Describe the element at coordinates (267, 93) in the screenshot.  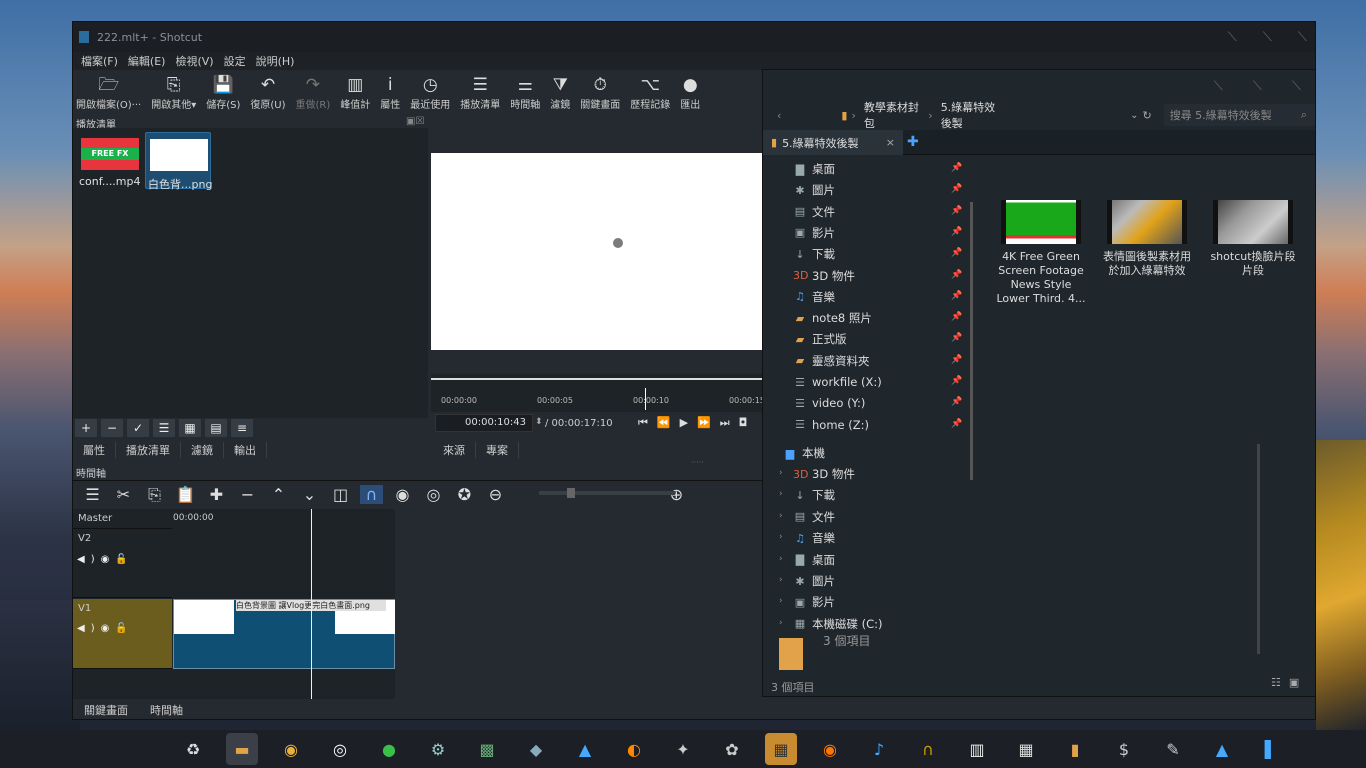
I see `toolbar-button: ↶ 復原(U)` at that location.